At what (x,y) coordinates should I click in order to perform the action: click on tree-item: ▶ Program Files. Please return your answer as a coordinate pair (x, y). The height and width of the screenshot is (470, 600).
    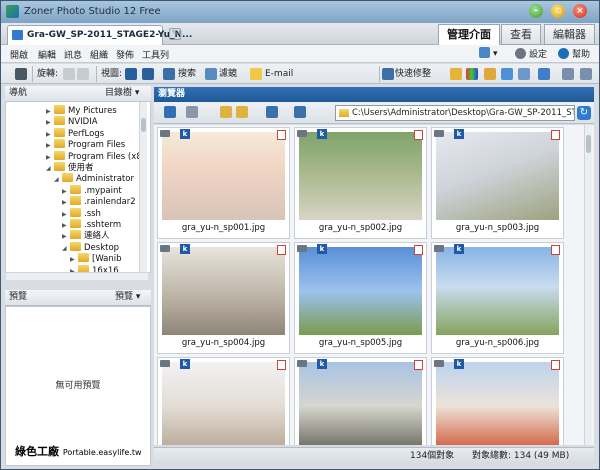
    Looking at the image, I should click on (85, 144).